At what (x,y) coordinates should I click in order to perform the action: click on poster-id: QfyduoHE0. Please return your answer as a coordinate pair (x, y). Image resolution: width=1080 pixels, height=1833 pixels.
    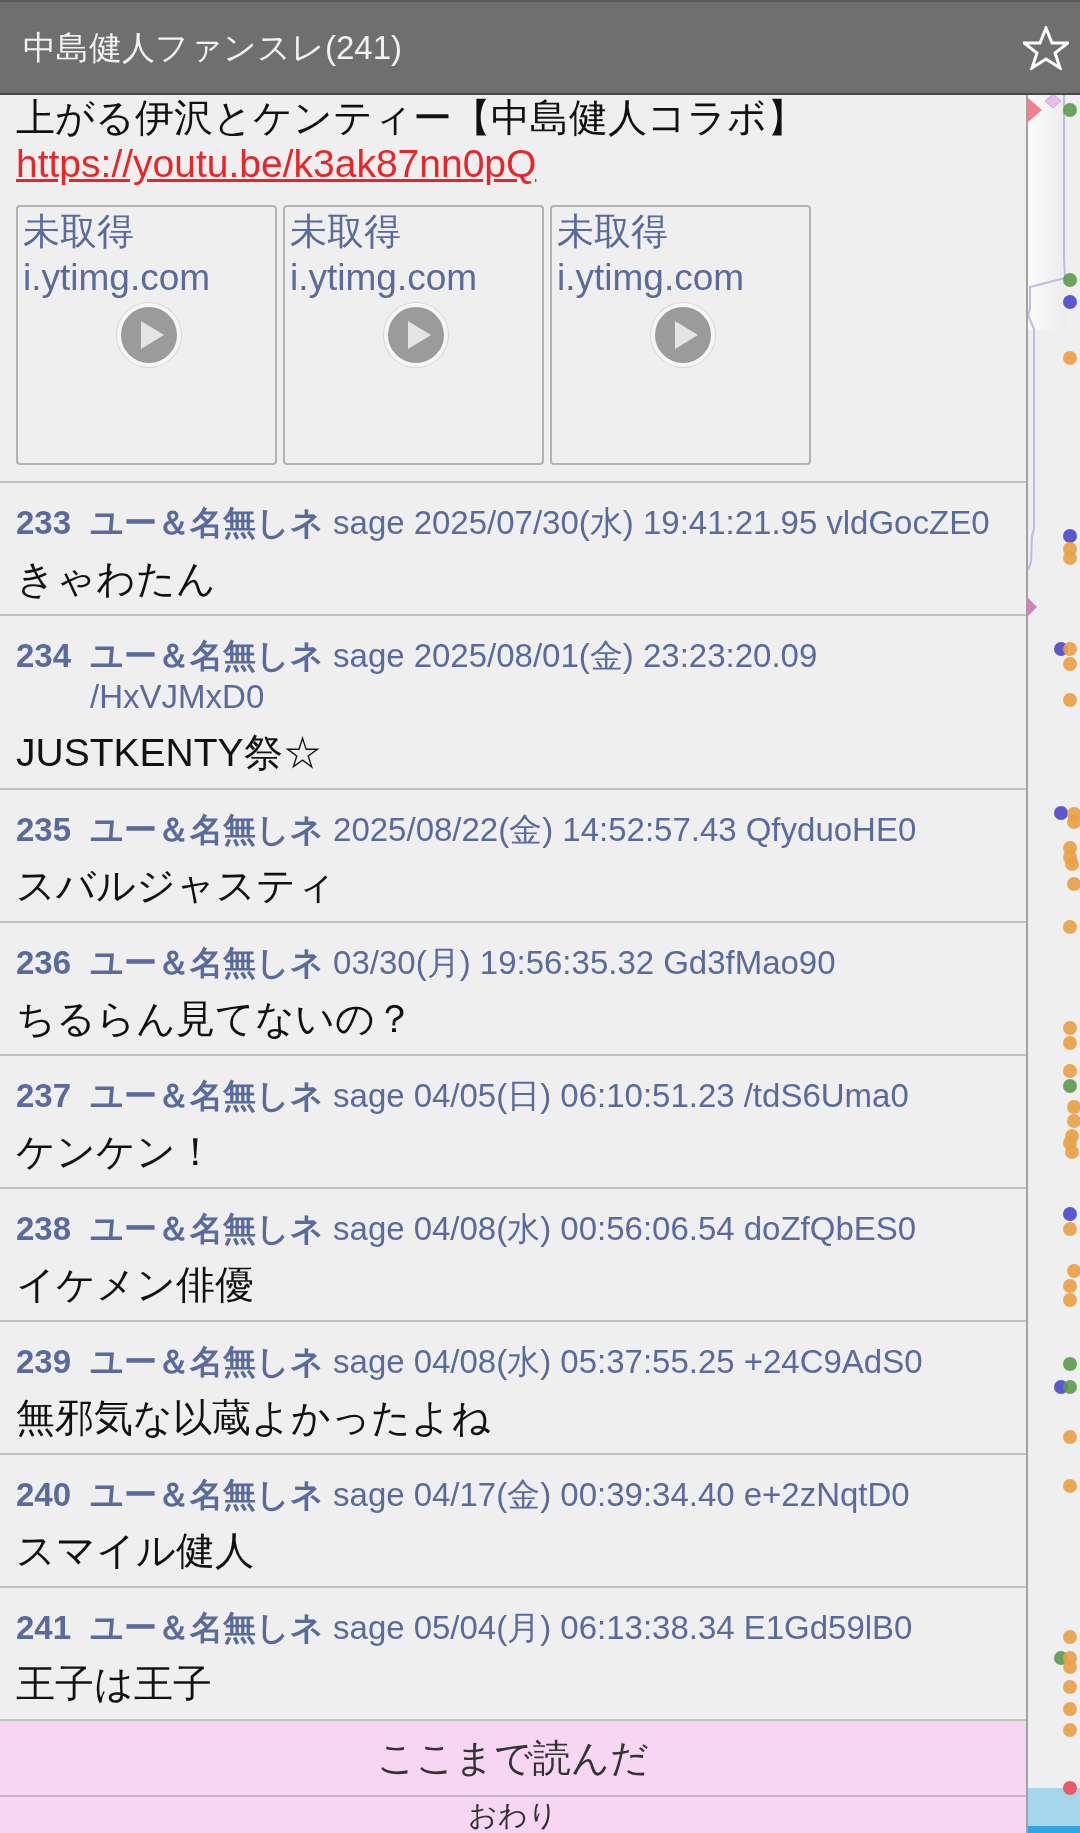
    Looking at the image, I should click on (831, 829).